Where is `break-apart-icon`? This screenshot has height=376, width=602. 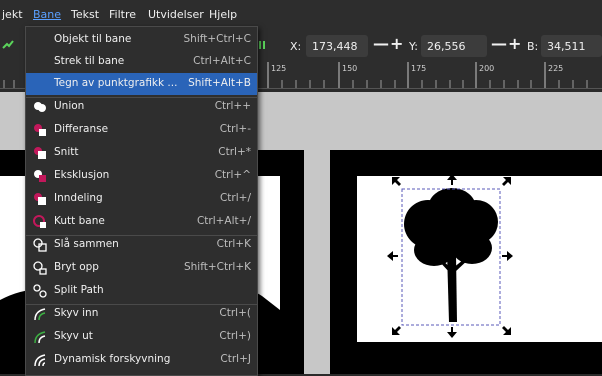 break-apart-icon is located at coordinates (40, 268).